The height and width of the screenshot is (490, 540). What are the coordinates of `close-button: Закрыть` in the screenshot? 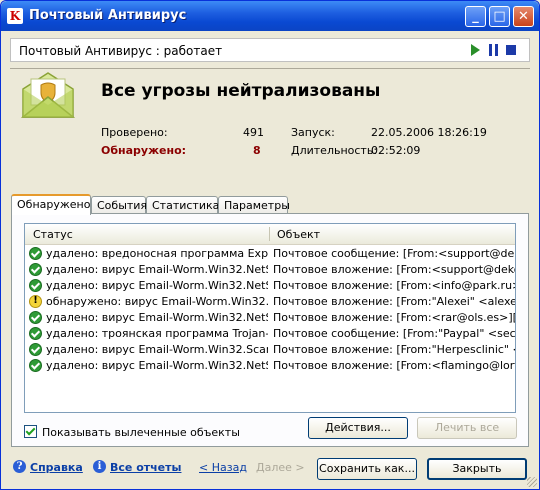 It's located at (477, 469).